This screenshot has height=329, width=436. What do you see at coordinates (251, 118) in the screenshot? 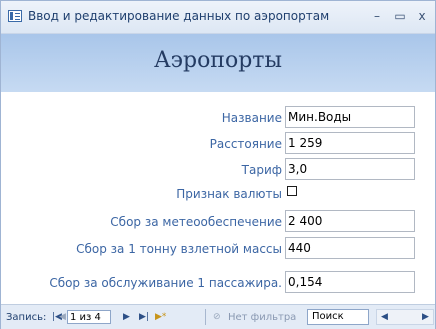
I see `name-label: Название` at bounding box center [251, 118].